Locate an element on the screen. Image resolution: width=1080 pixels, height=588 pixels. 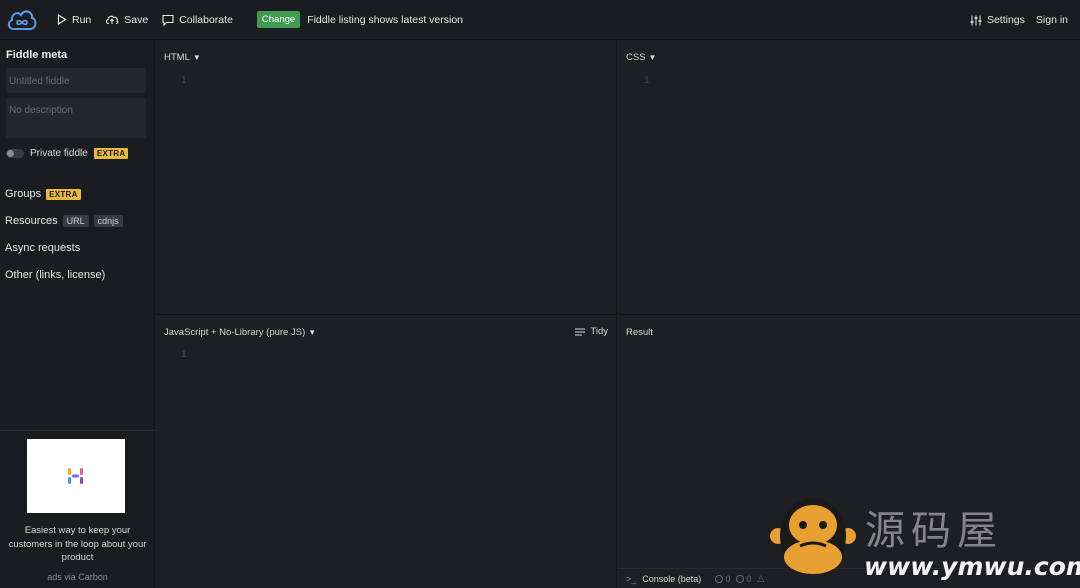
js-panel-label: JavaScript + No-Library (pure JS) ▼ is located at coordinates (240, 332).